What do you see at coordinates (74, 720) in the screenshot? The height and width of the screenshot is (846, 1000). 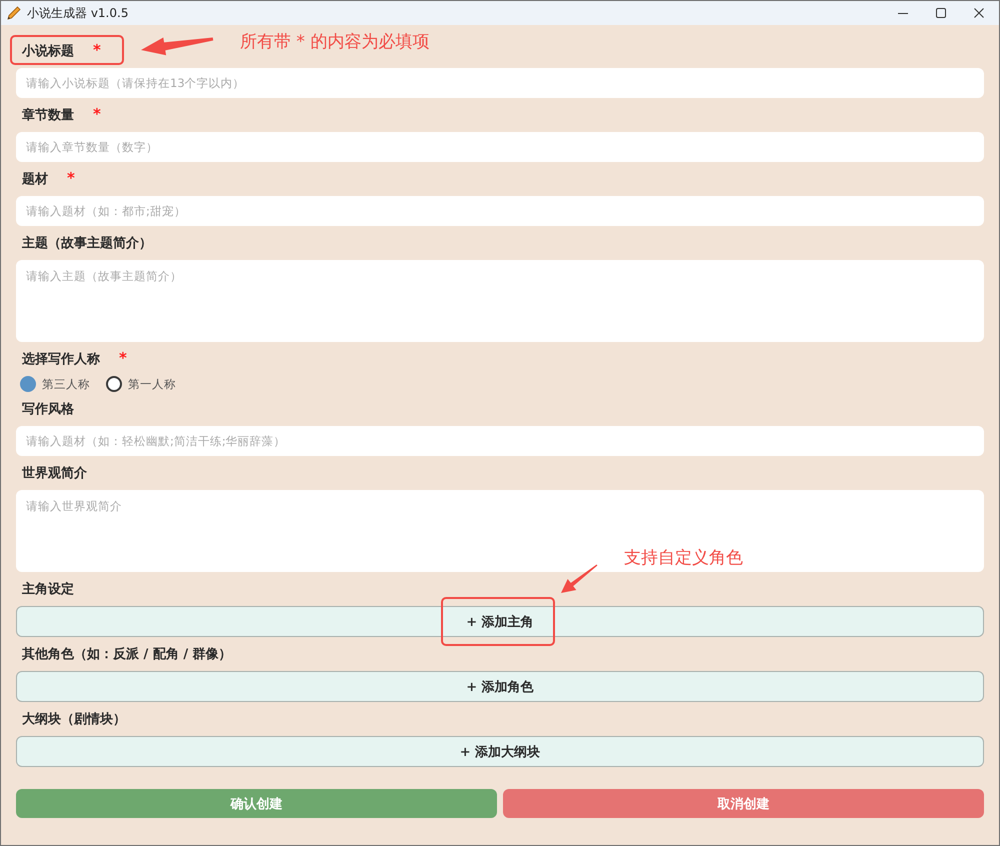 I see `field-label: 大纲块（剧情块）` at bounding box center [74, 720].